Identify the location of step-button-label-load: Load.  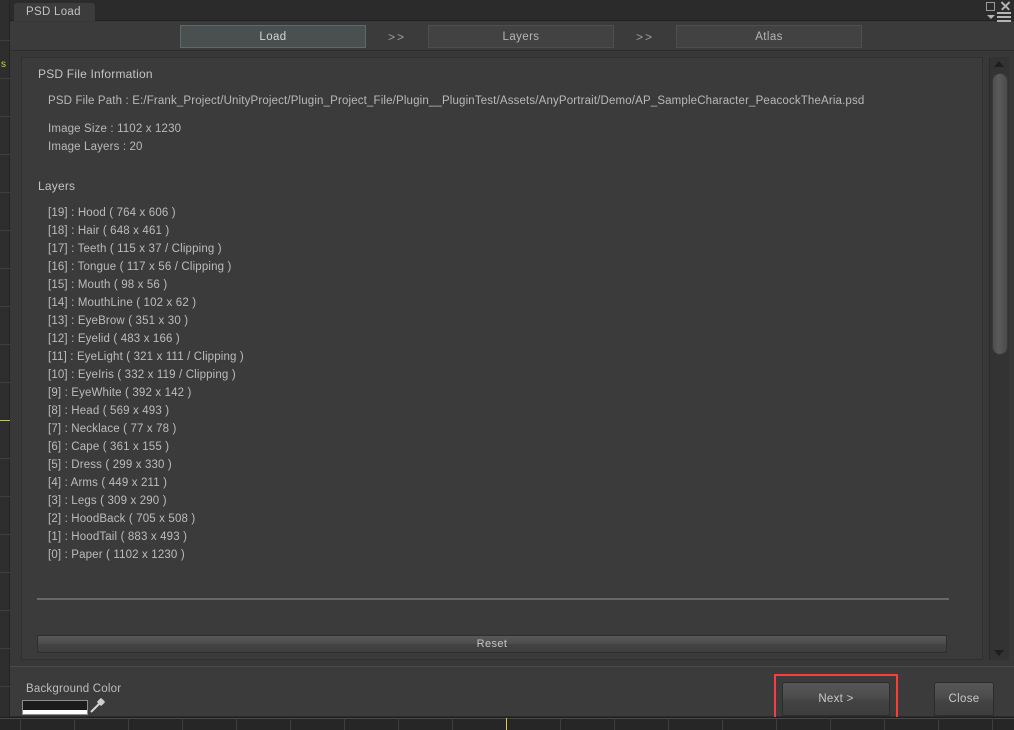
(273, 36).